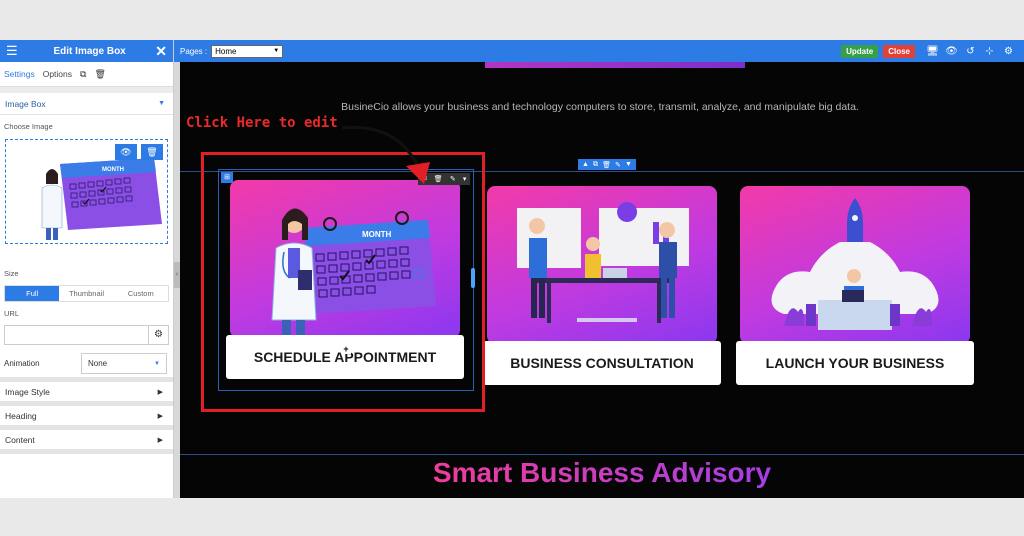 The width and height of the screenshot is (1024, 536). What do you see at coordinates (226, 51) in the screenshot?
I see `pages-value: Home` at bounding box center [226, 51].